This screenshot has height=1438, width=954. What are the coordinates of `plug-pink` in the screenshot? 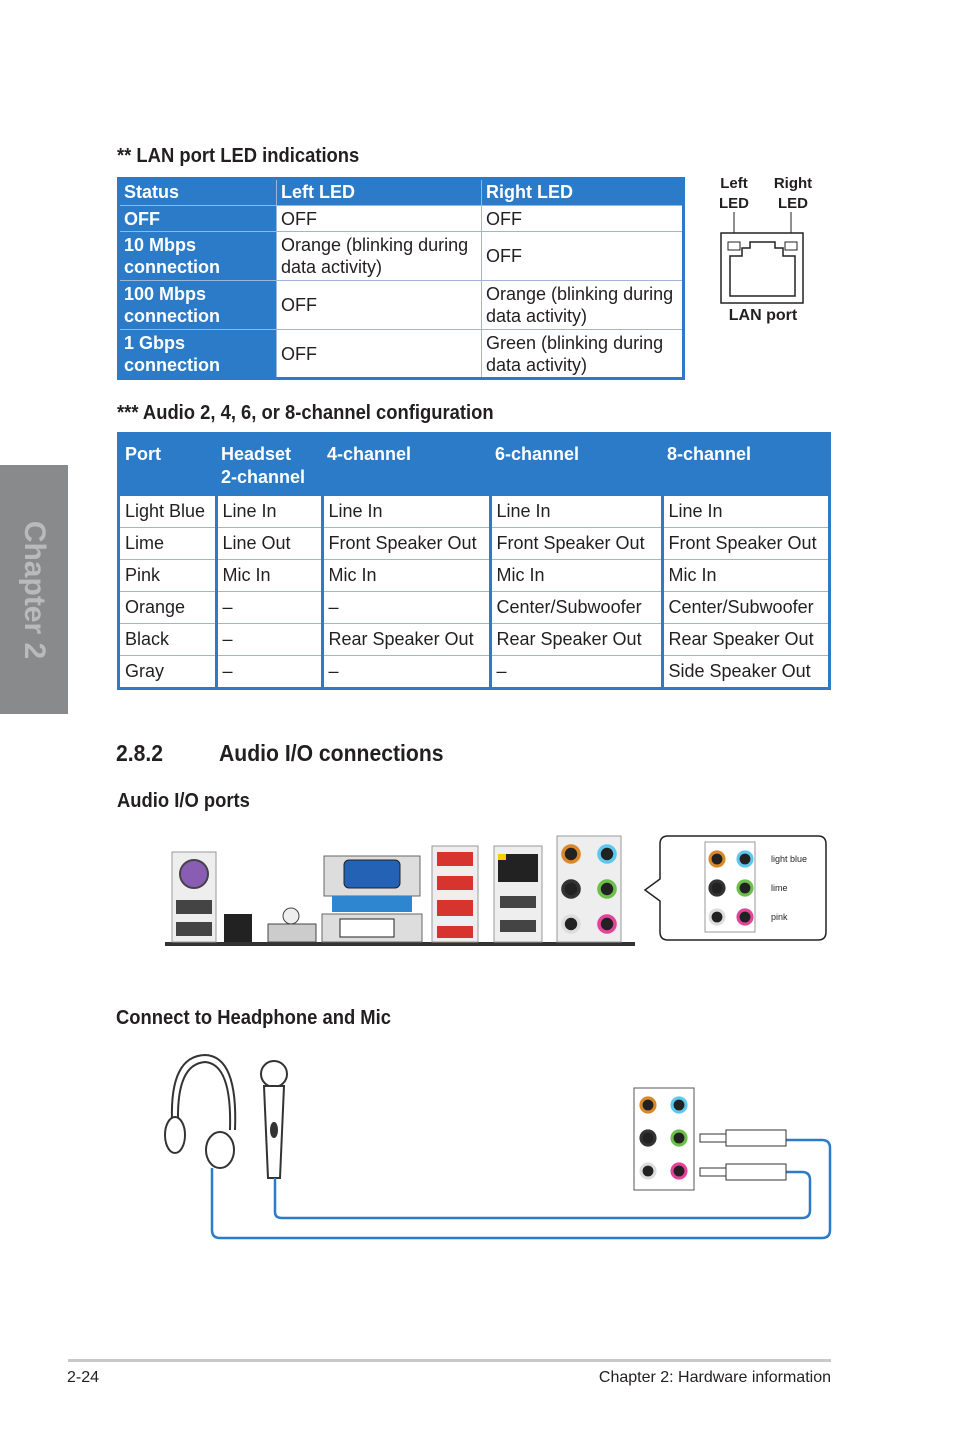 It's located at (743, 1172).